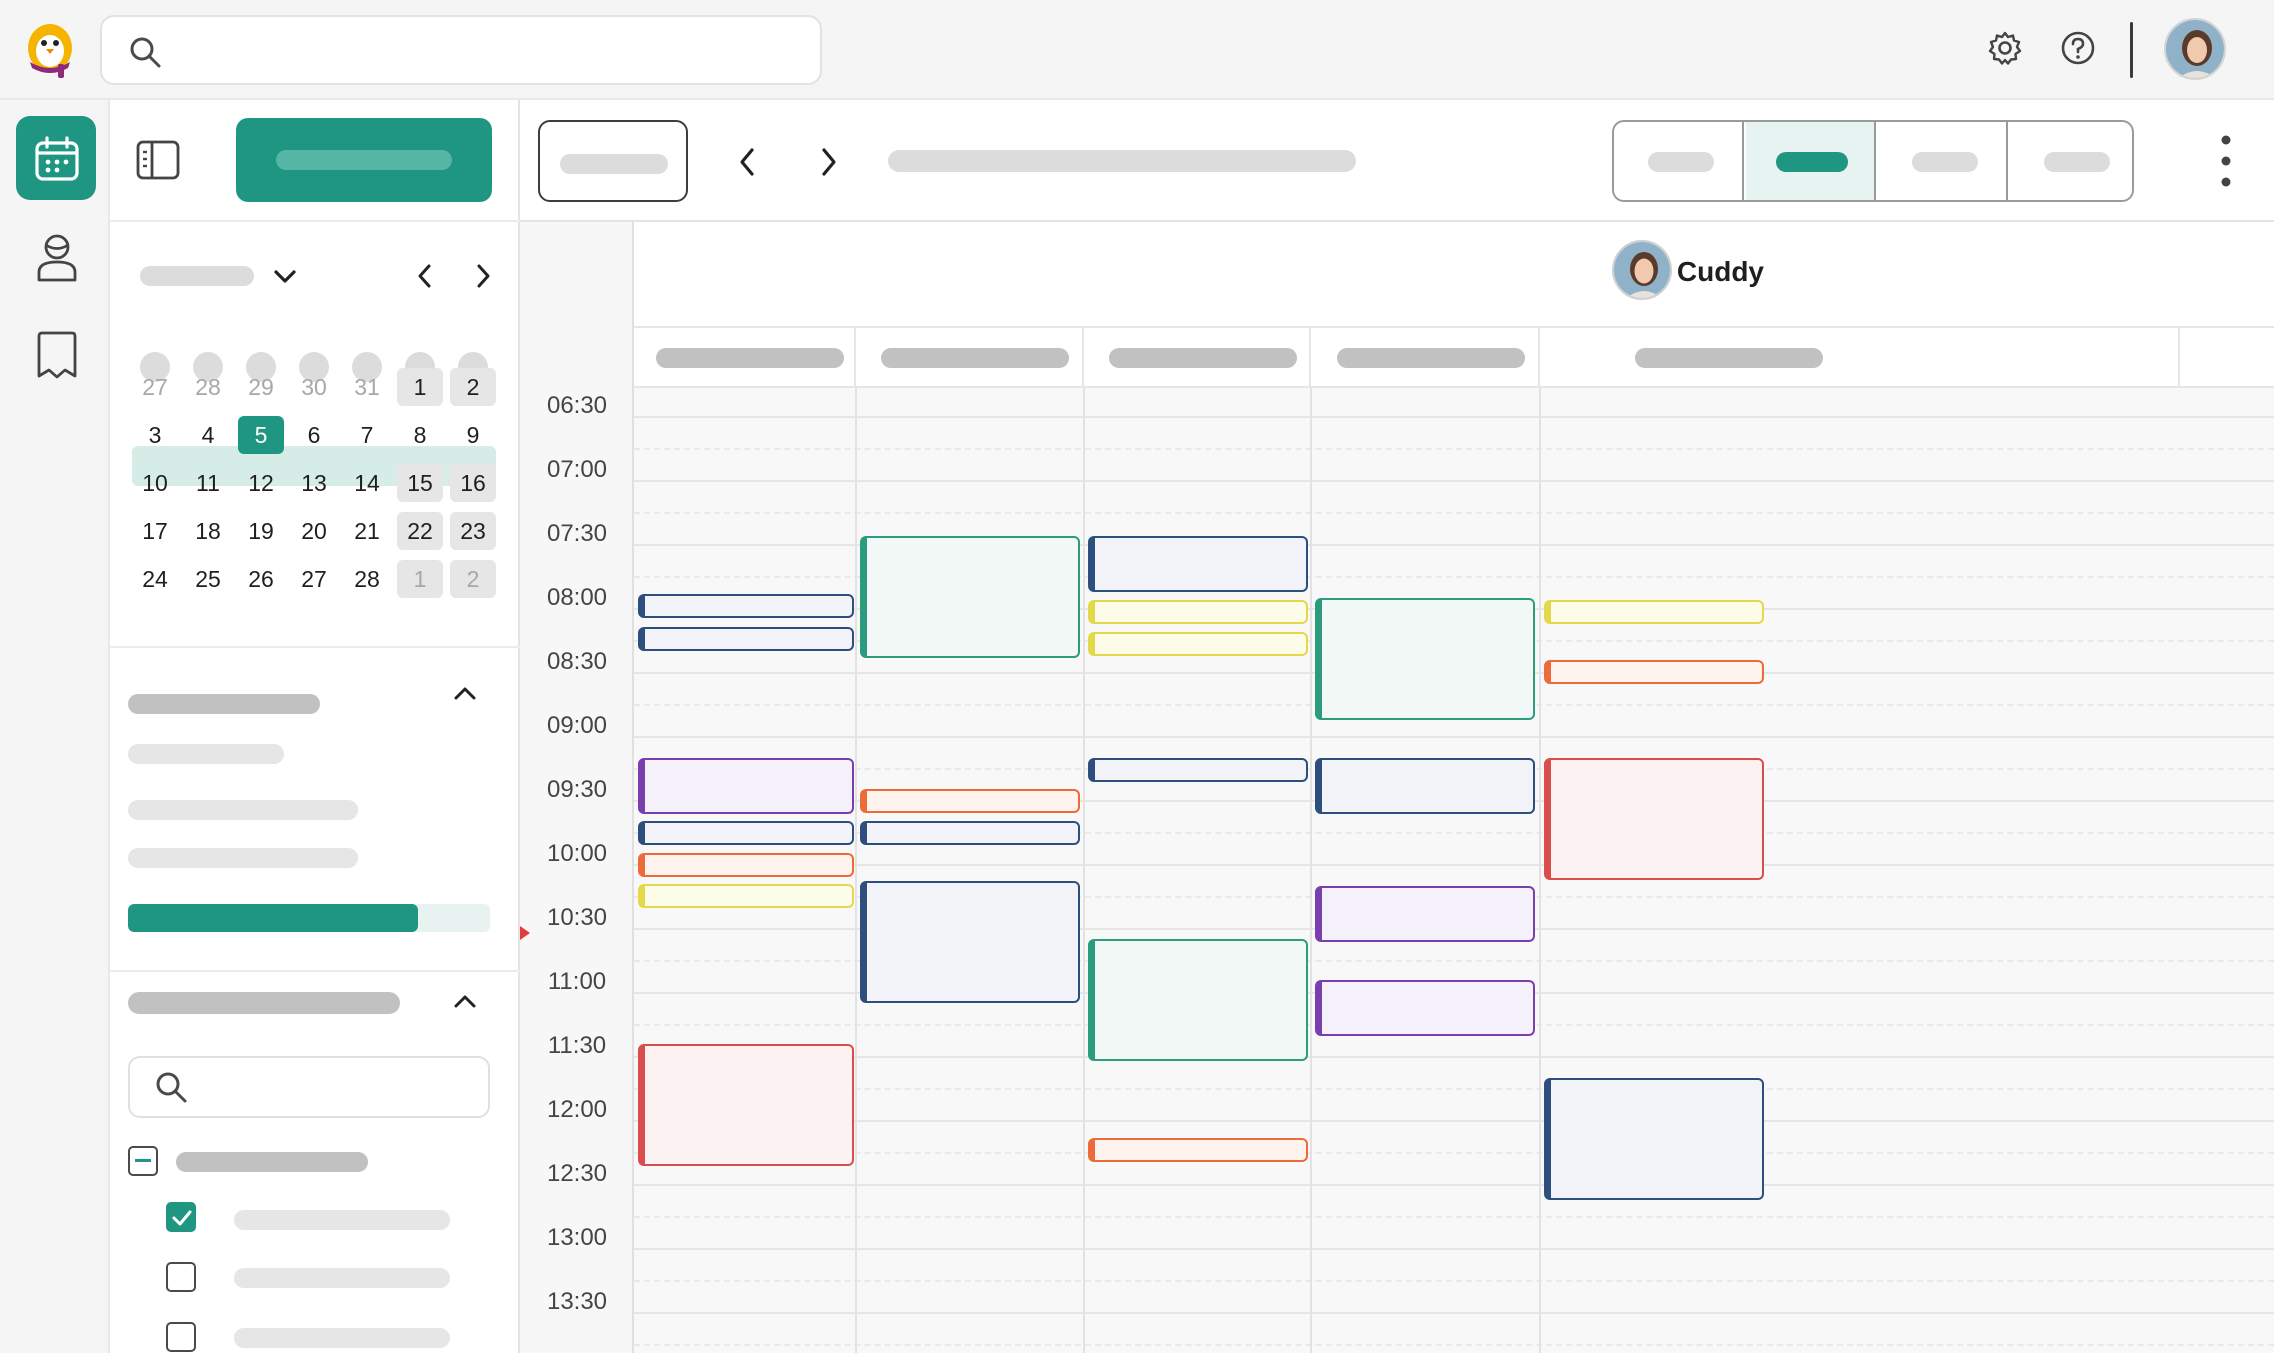 Image resolution: width=2274 pixels, height=1353 pixels. What do you see at coordinates (473, 483) in the screenshot?
I see `calendar-day: 16` at bounding box center [473, 483].